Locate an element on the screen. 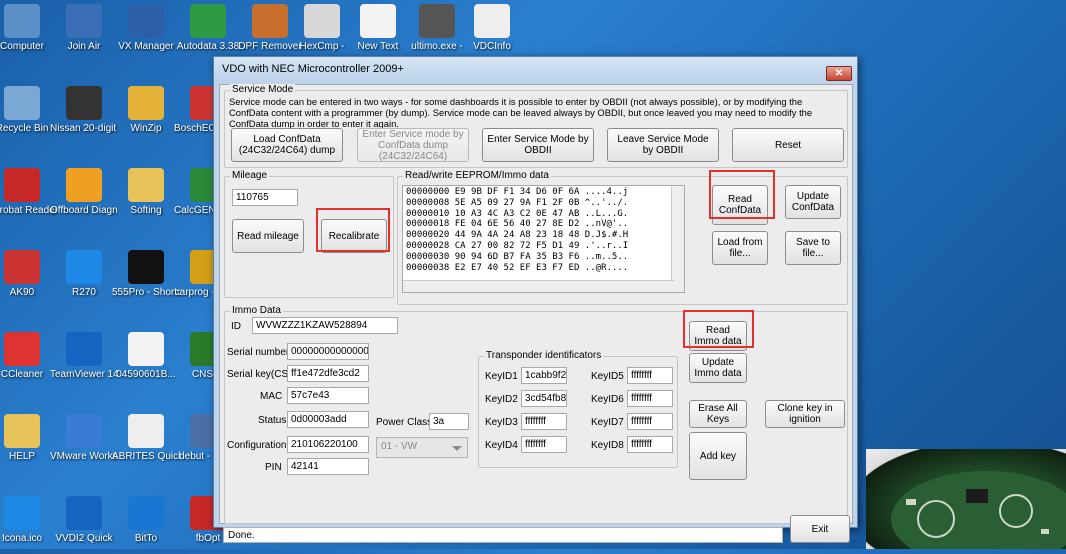 This screenshot has height=554, width=1066. close-button: ✕ is located at coordinates (839, 73).